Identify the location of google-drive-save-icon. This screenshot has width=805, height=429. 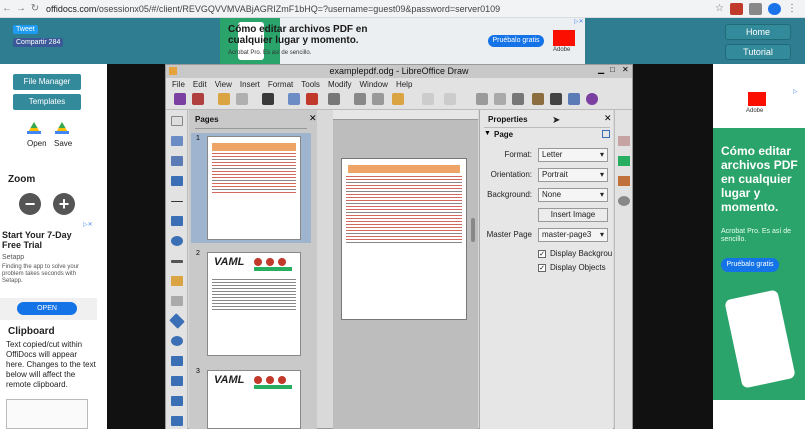
(62, 128).